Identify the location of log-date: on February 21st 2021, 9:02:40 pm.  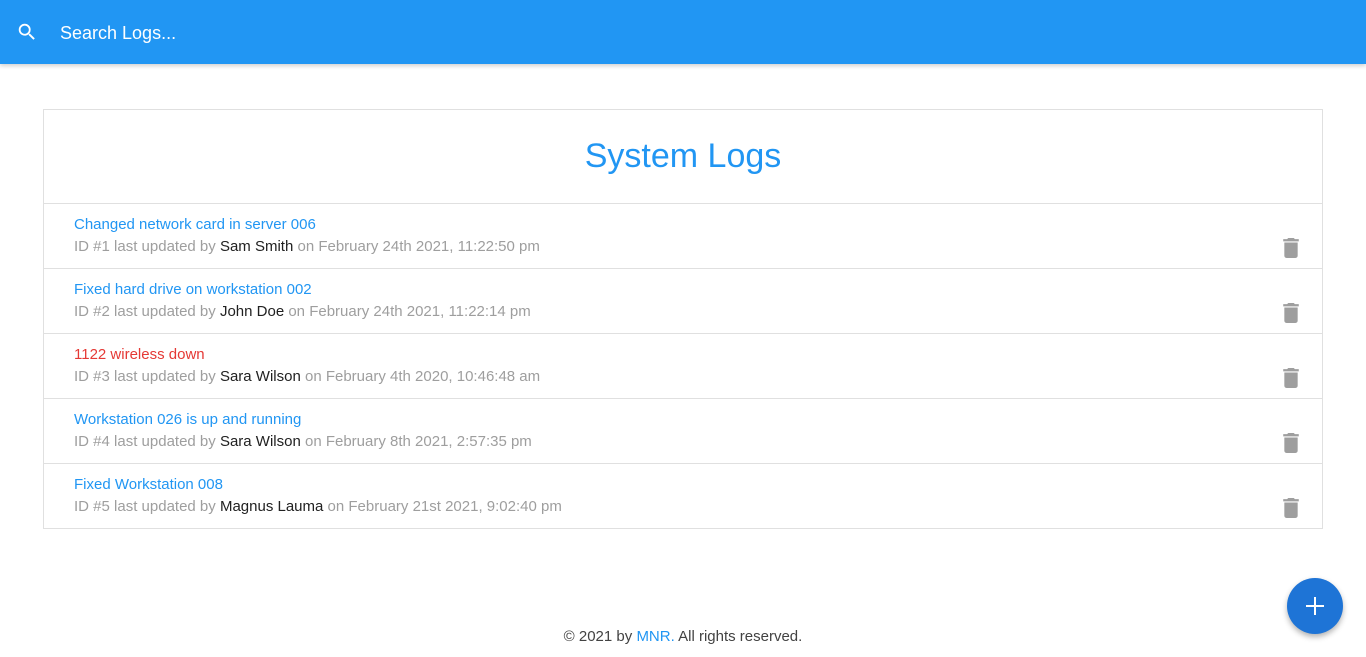
(444, 506).